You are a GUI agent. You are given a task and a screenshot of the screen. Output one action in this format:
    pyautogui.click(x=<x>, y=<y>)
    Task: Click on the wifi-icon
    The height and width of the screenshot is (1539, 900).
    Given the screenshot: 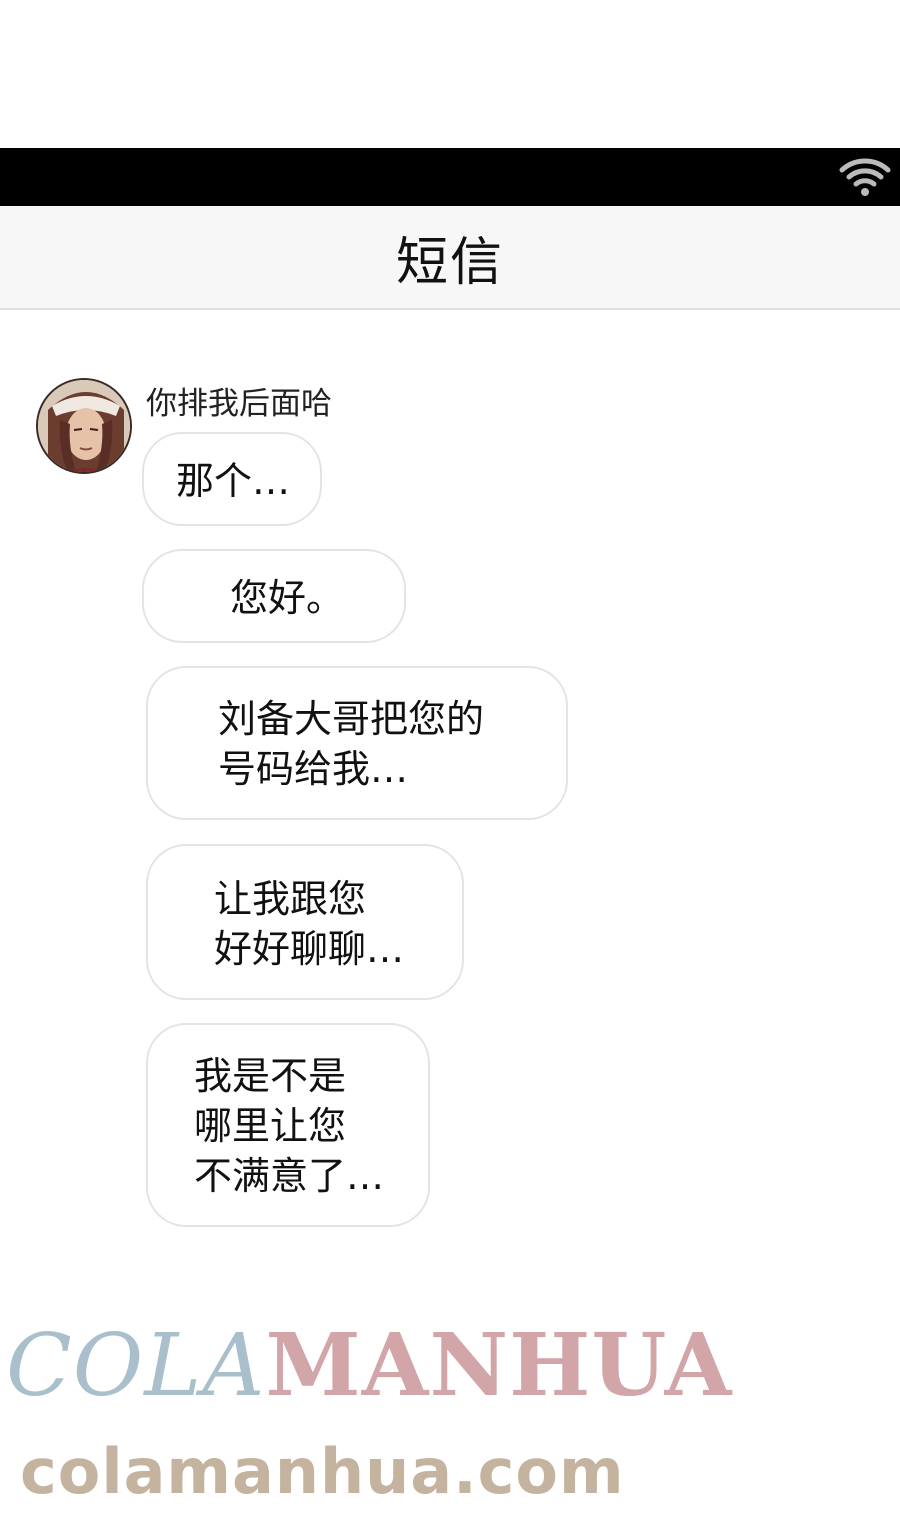 What is the action you would take?
    pyautogui.click(x=865, y=177)
    